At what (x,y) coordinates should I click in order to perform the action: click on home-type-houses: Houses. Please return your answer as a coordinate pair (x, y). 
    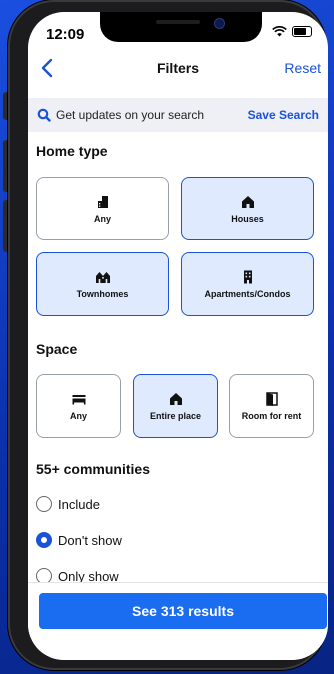
    Looking at the image, I should click on (247, 208).